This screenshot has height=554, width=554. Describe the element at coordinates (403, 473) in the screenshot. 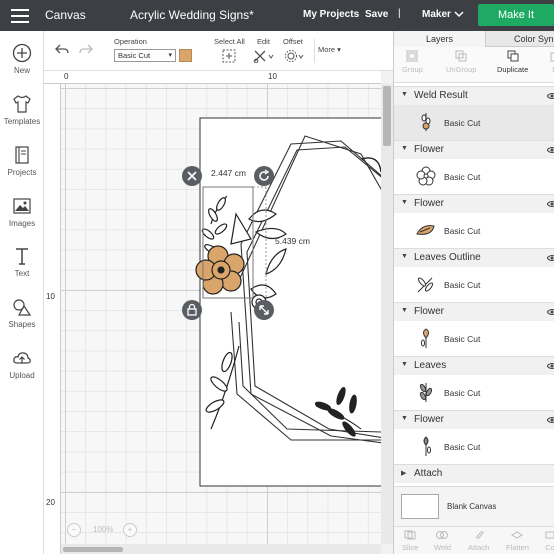

I see `chevron-right-icon: ▶` at that location.